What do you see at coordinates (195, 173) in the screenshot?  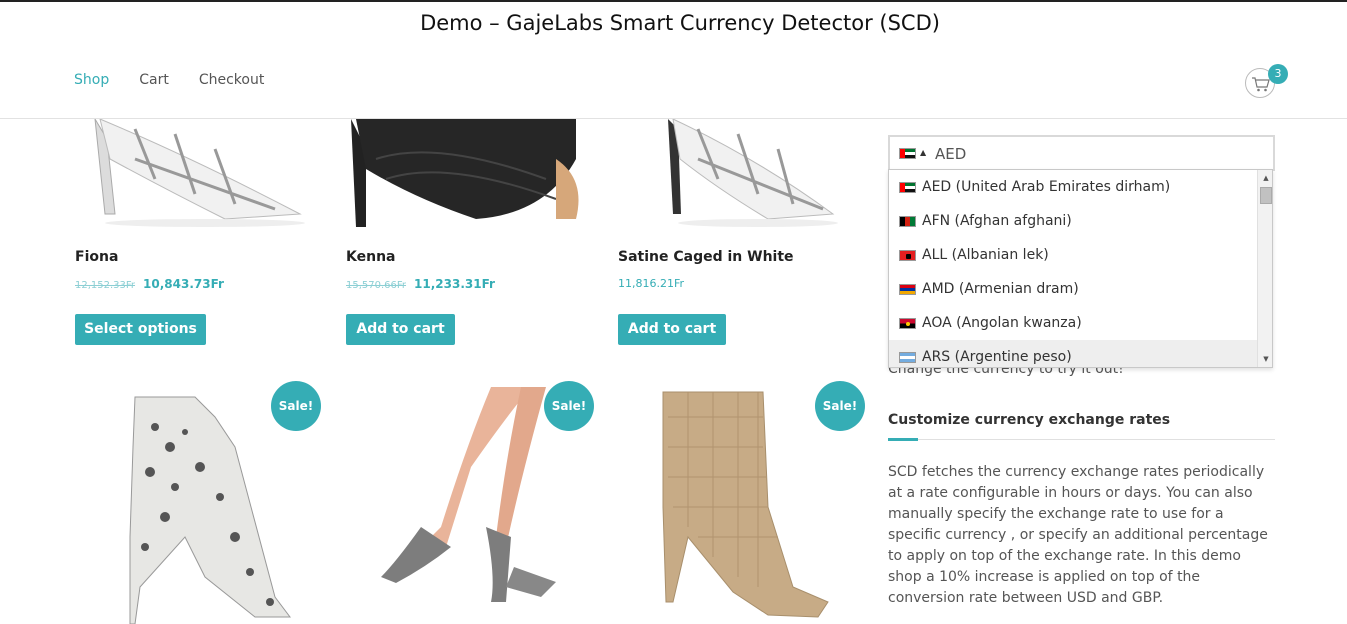 I see `product-image-fiona` at bounding box center [195, 173].